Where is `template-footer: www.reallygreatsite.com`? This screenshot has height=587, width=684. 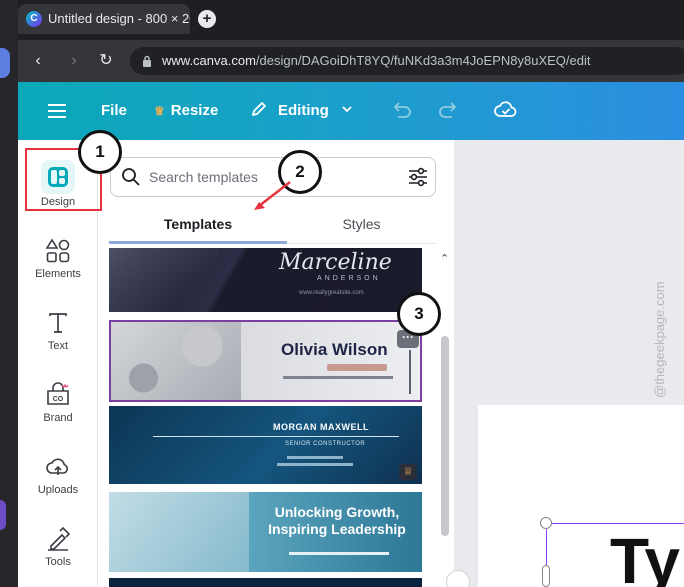 template-footer: www.reallygreatsite.com is located at coordinates (331, 293).